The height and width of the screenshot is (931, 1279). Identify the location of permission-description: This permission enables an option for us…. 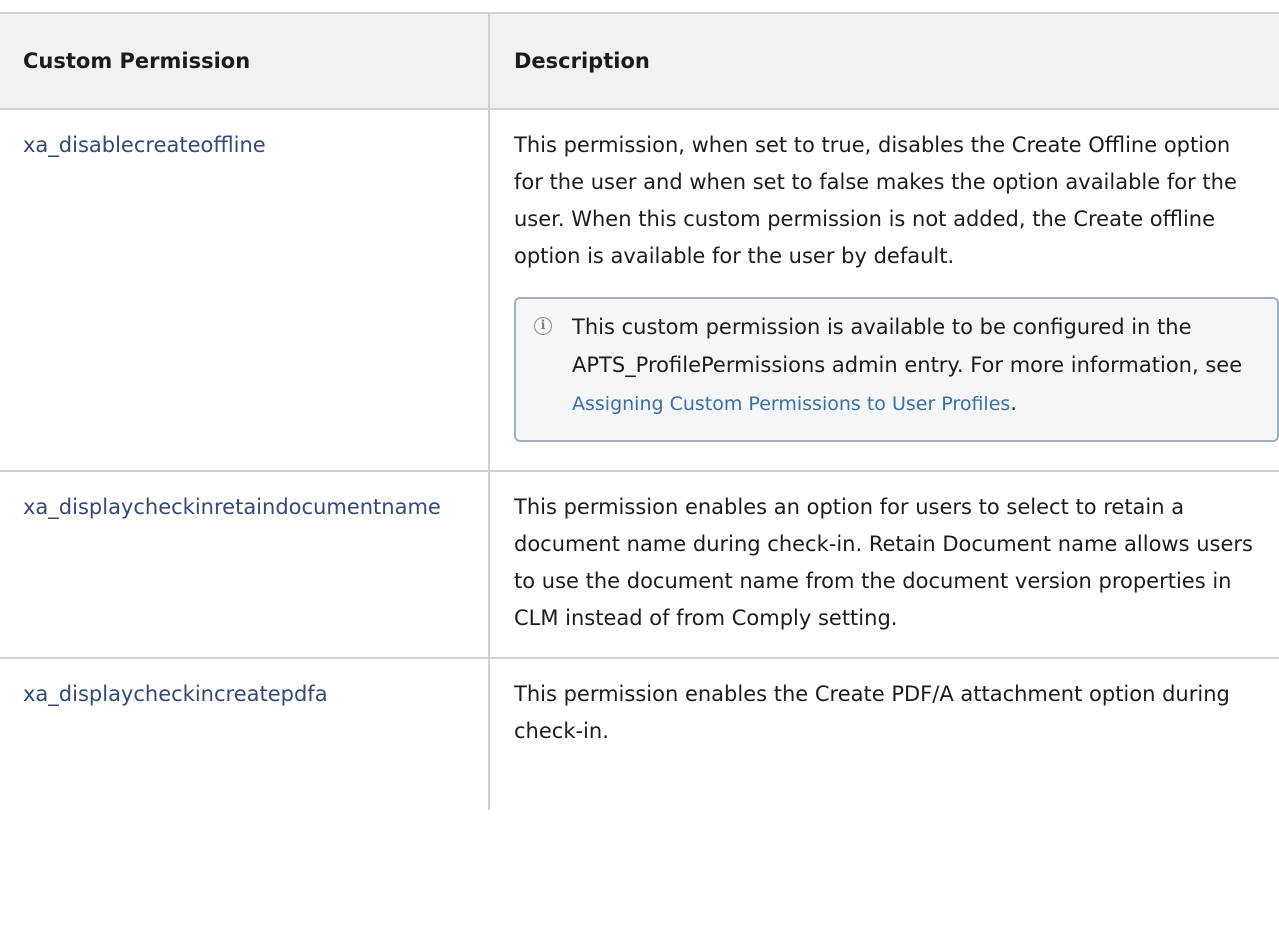
(883, 564).